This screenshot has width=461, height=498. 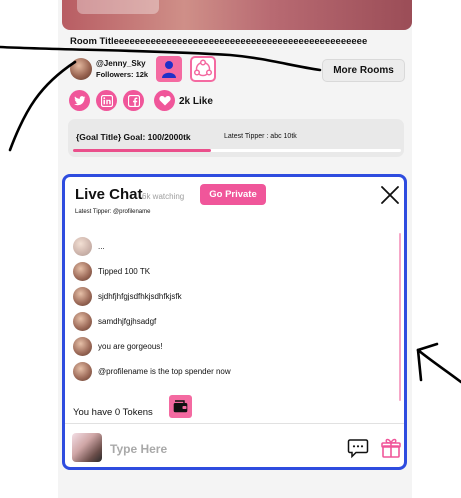 I want to click on goal-latest-tipper: Latest Tipper : abc 10tk, so click(x=260, y=136).